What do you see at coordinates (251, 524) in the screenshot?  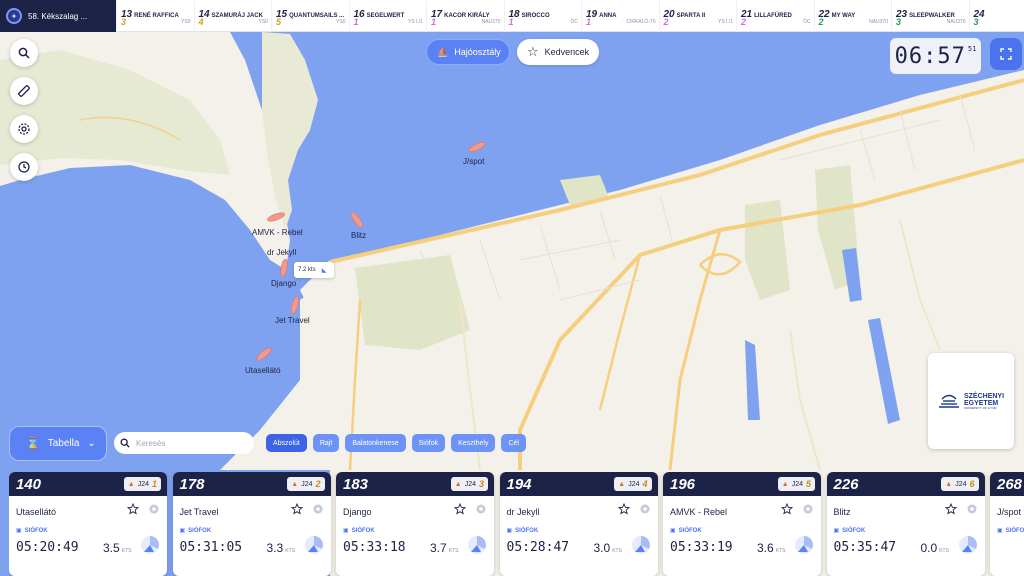 I see `boat-card: 178 ▲ J24 2 Jet Travel ▣ SIÓFOK 05:31:05 3.3 KTS` at bounding box center [251, 524].